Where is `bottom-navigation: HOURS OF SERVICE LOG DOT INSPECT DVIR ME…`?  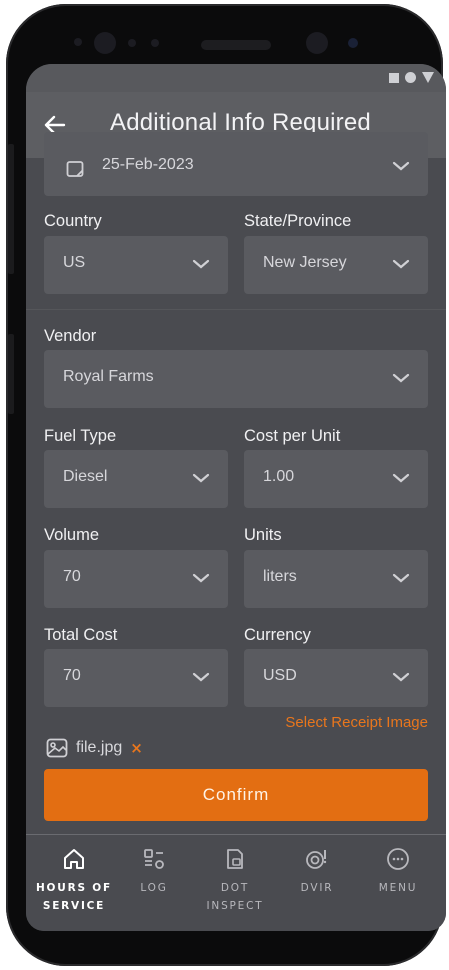
bottom-navigation: HOURS OF SERVICE LOG DOT INSPECT DVIR ME… is located at coordinates (236, 882).